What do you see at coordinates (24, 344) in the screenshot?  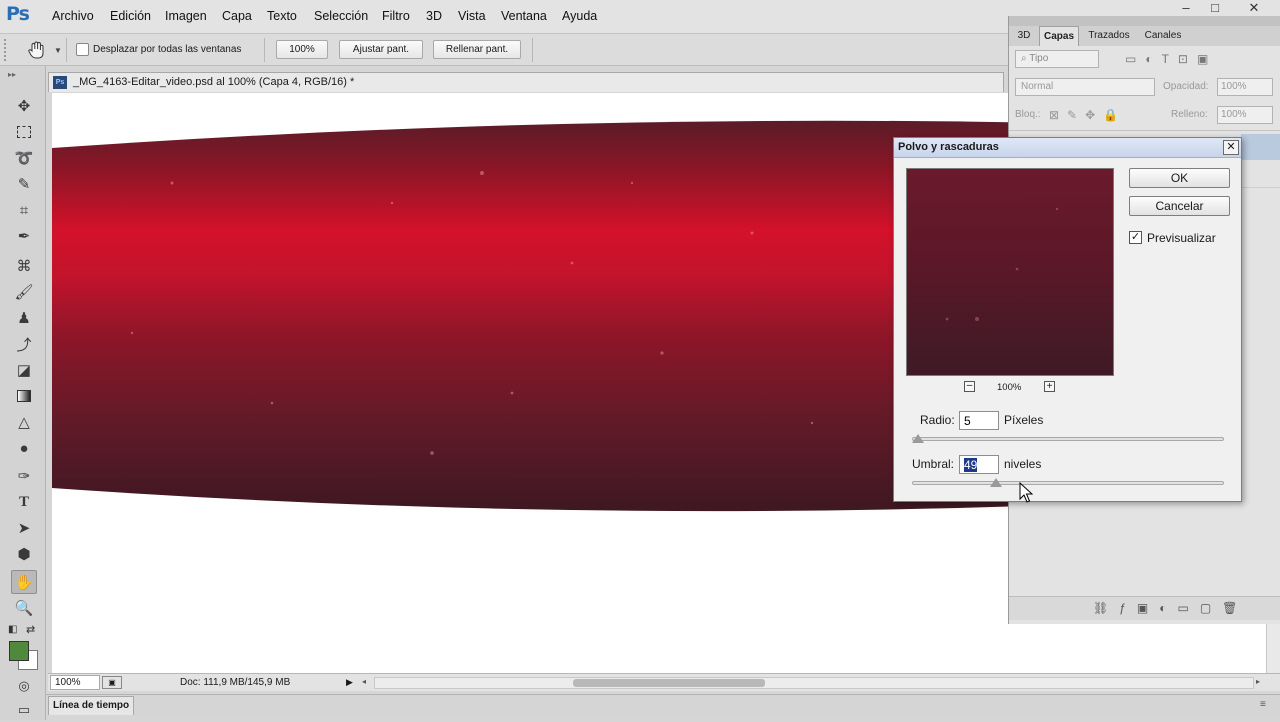 I see `history-brush-tool-icon: ⤴` at bounding box center [24, 344].